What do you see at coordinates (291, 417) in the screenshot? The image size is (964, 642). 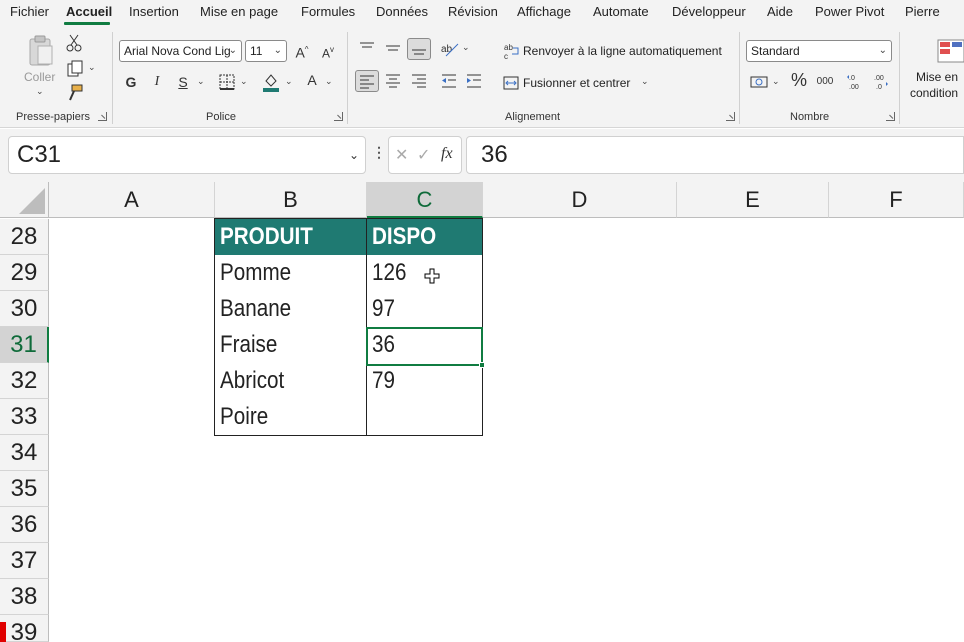 I see `table-cell: Poire` at bounding box center [291, 417].